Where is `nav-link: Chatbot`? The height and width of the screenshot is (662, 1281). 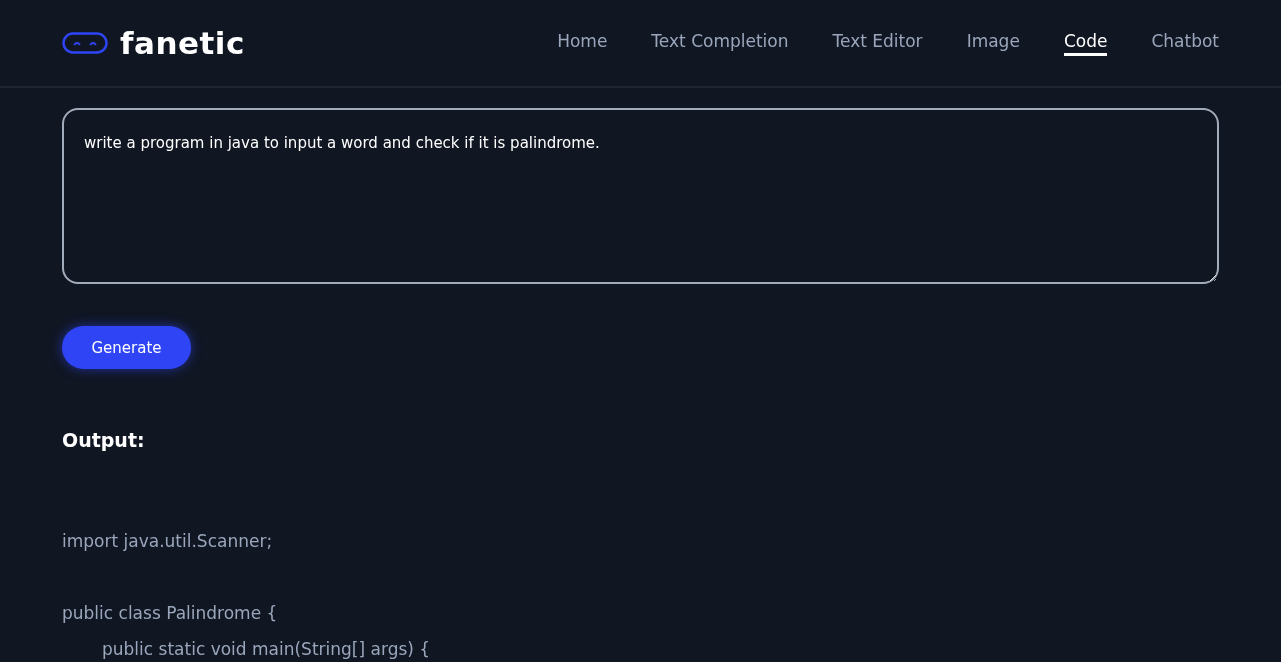
nav-link: Chatbot is located at coordinates (1185, 43).